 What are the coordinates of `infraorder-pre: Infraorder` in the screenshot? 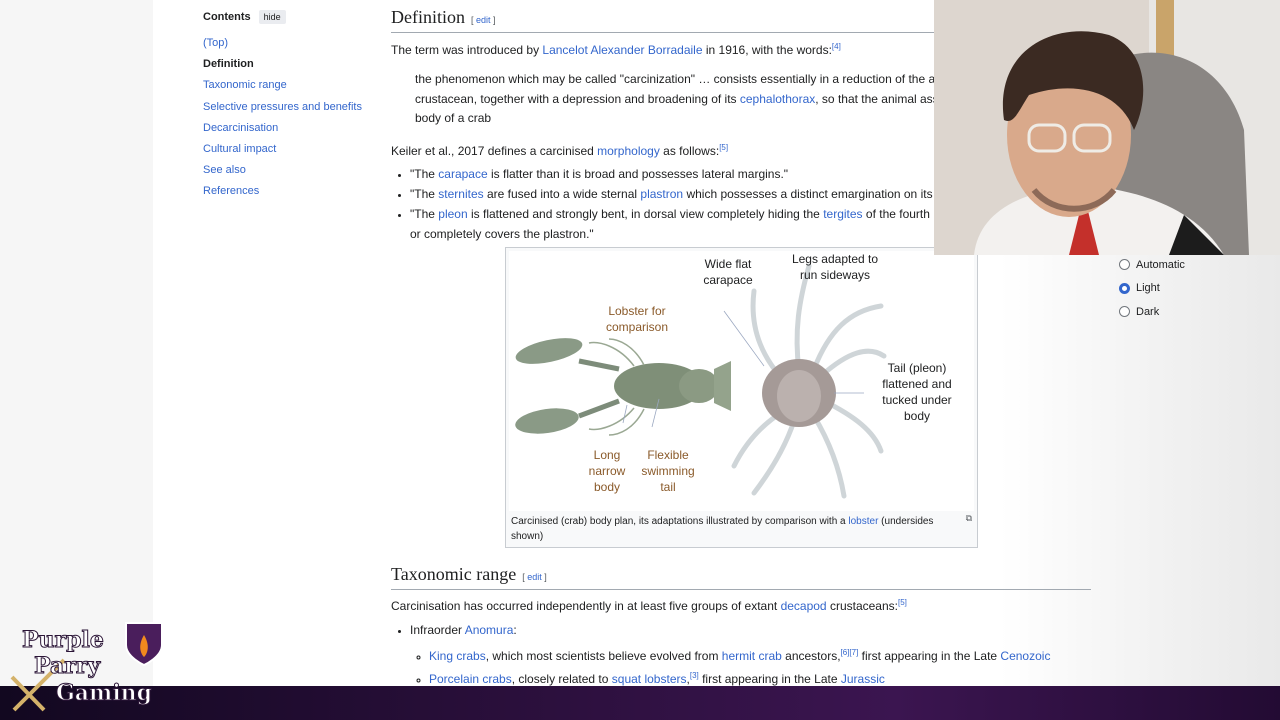 It's located at (437, 630).